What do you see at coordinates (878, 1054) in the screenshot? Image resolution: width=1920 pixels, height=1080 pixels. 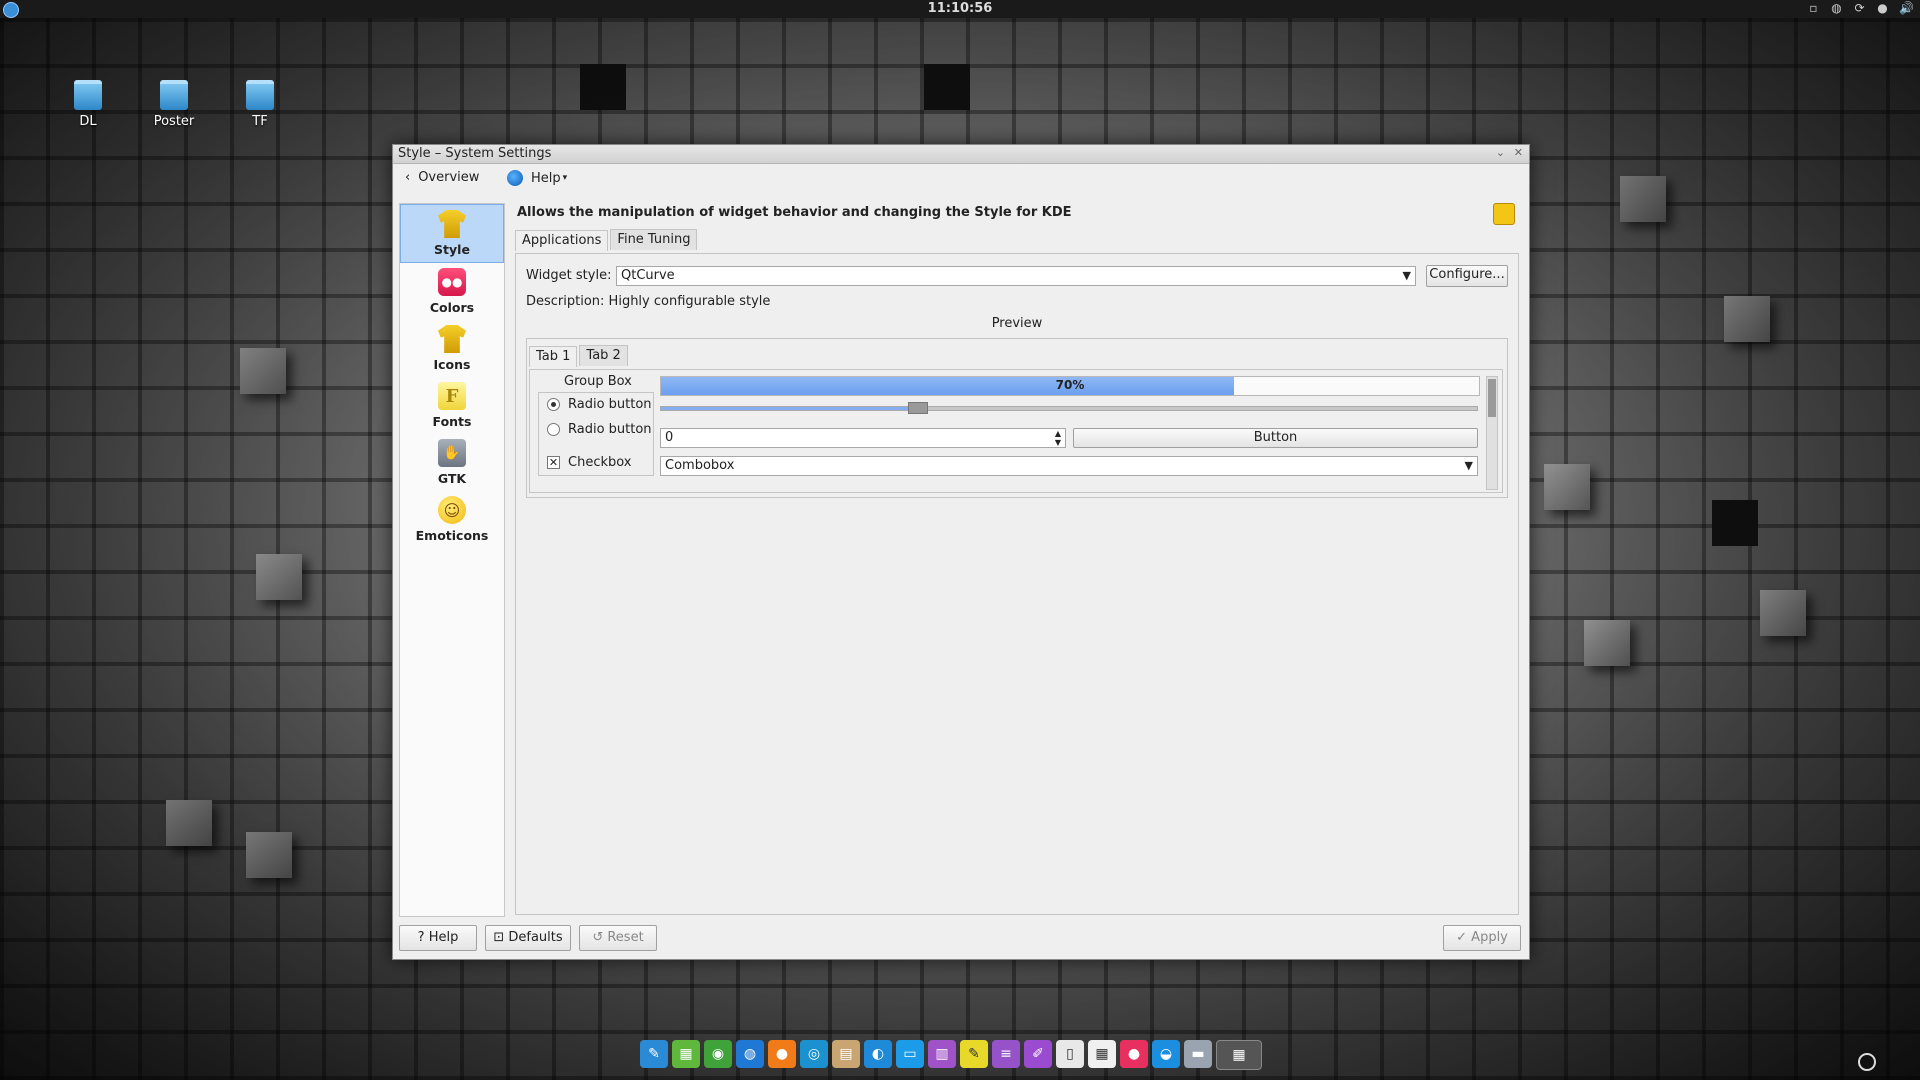 I see `chat-icon: ◐` at bounding box center [878, 1054].